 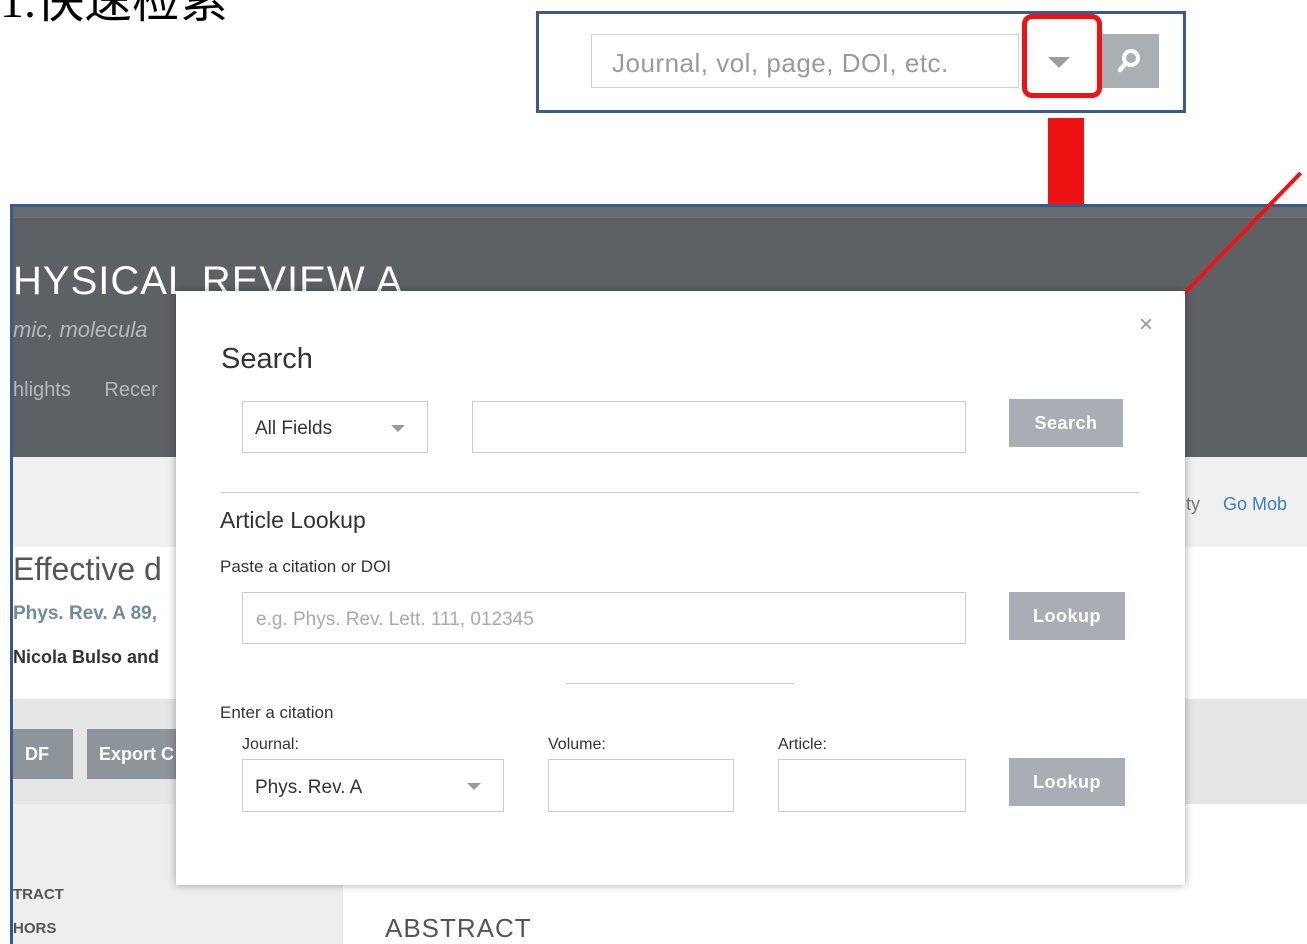 I want to click on article-input, so click(x=872, y=785).